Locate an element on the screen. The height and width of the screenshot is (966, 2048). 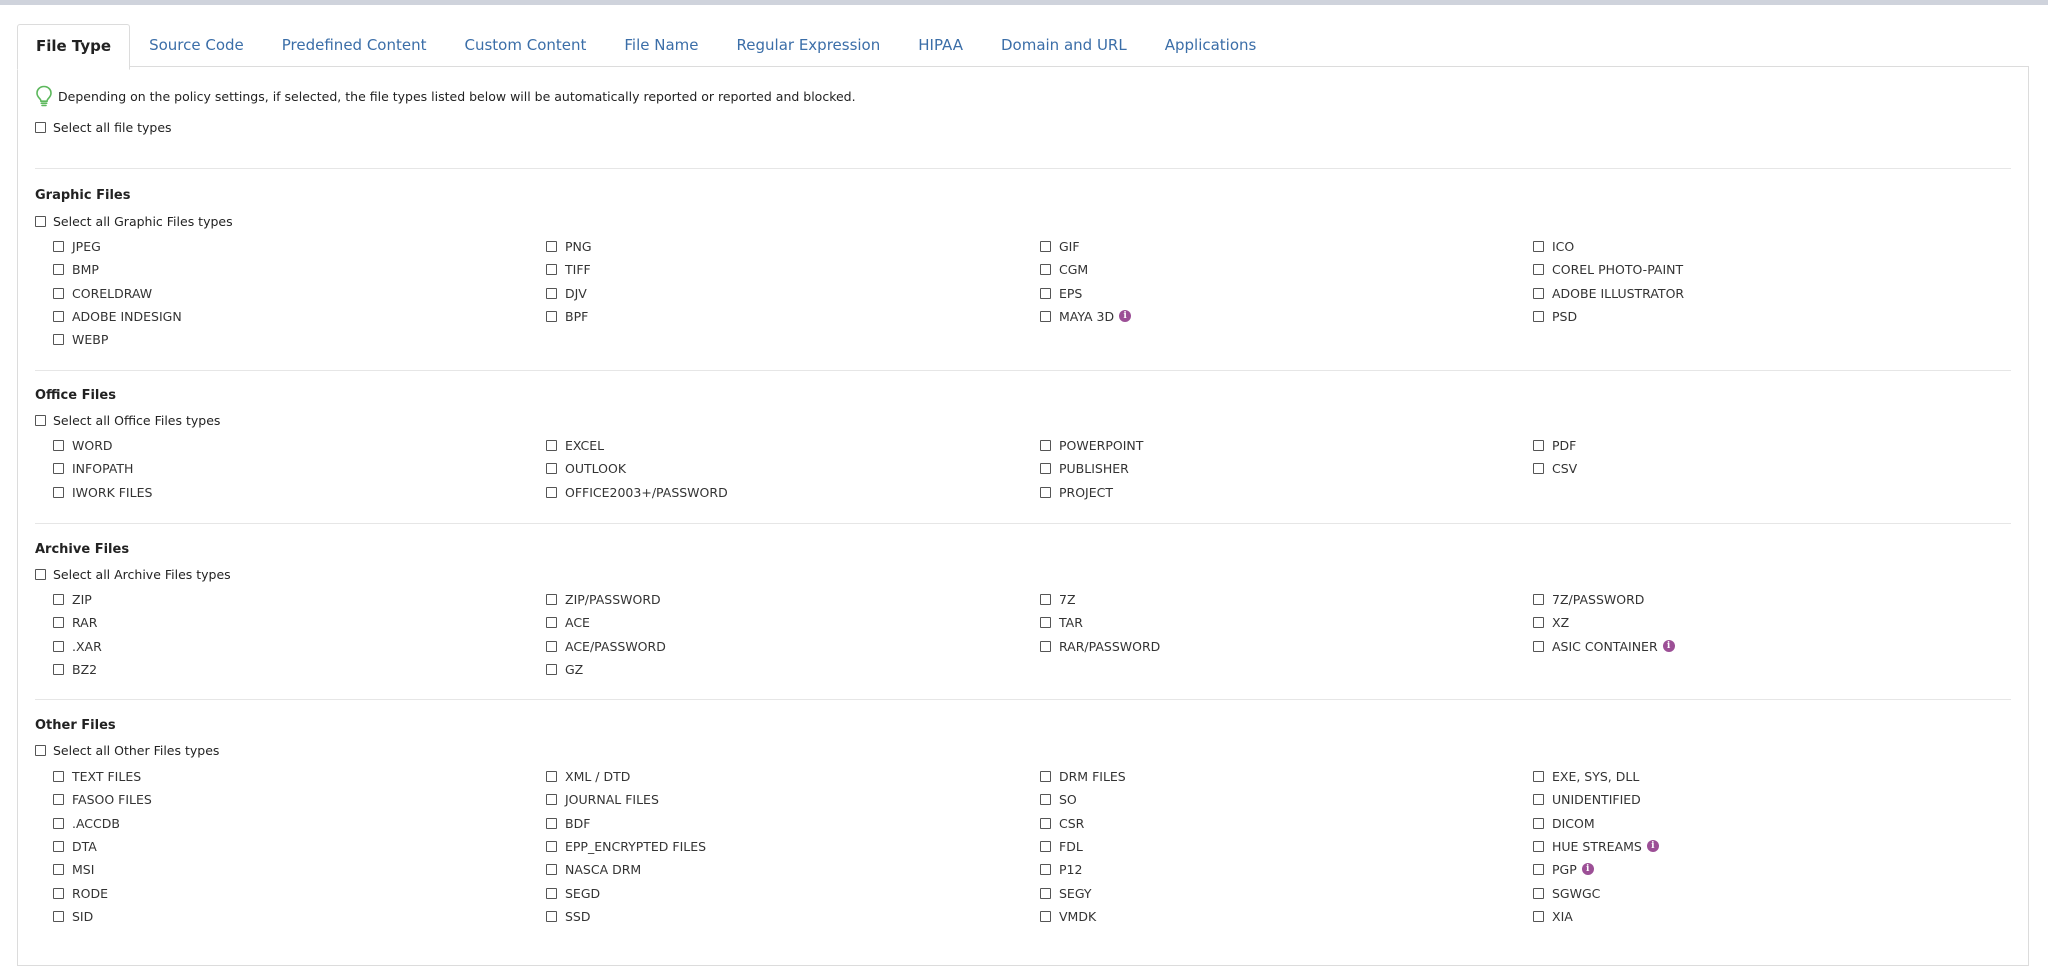
select-all-graphic-files: Select all Graphic Files types is located at coordinates (134, 221).